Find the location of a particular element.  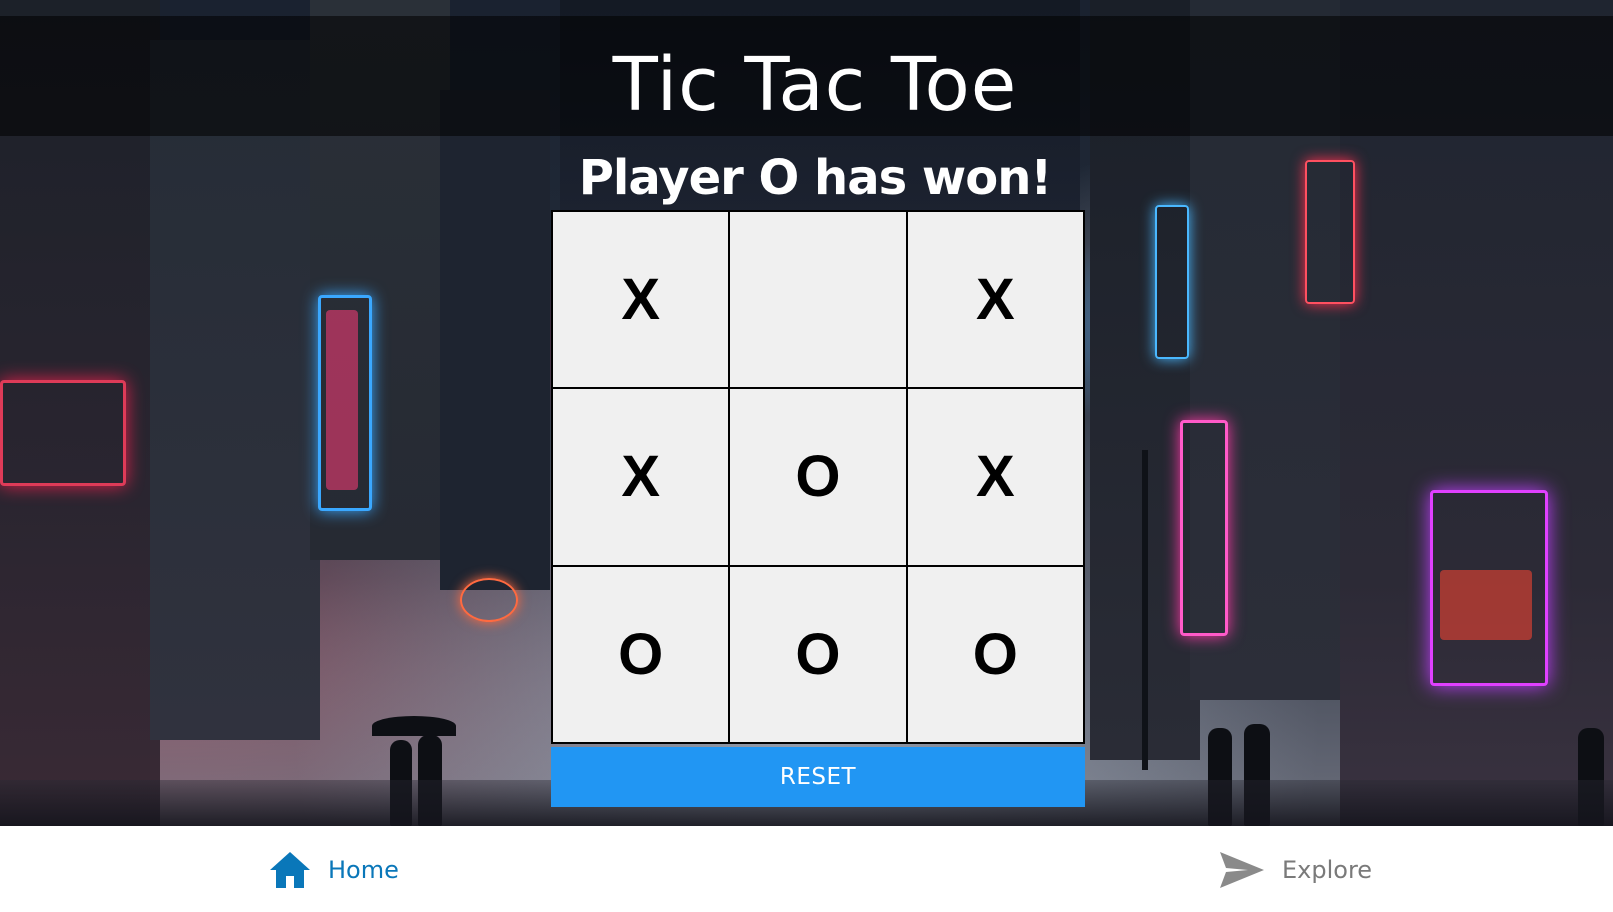

nav-home: Home is located at coordinates (333, 870).